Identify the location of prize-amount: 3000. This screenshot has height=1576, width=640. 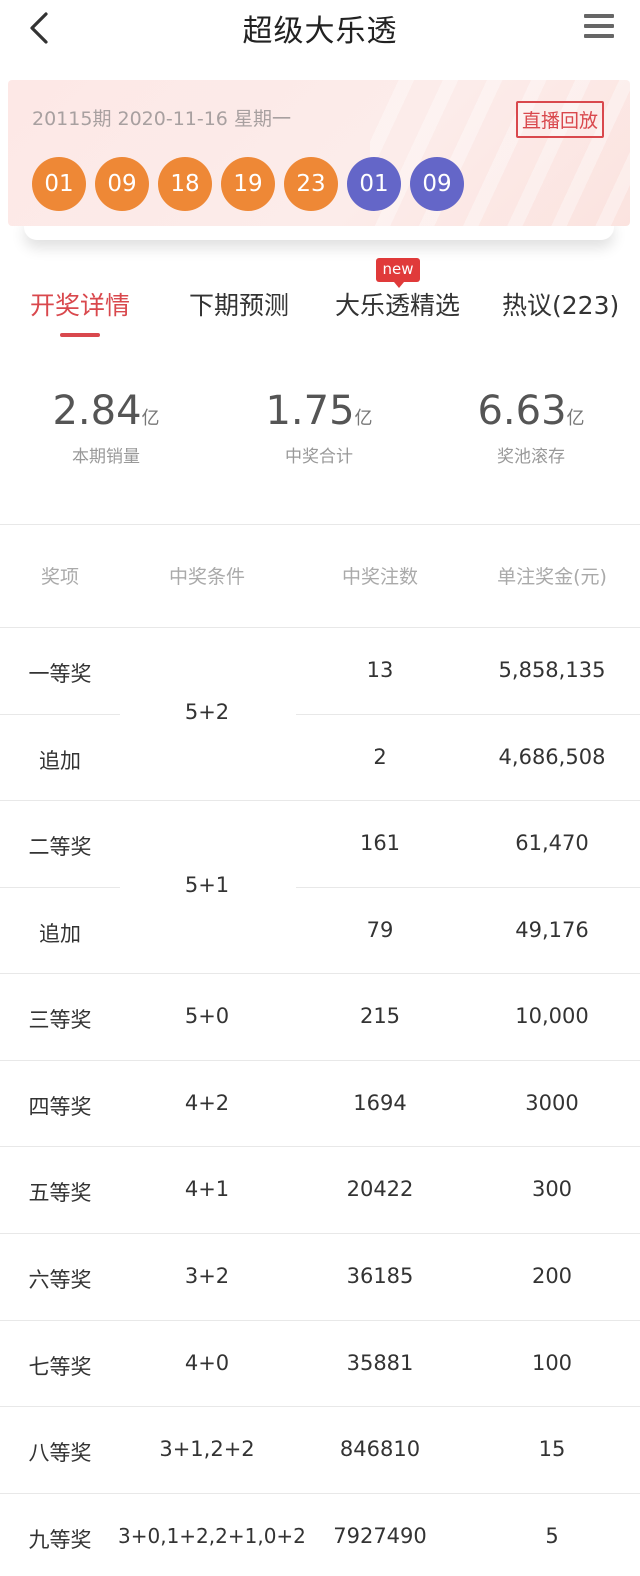
(552, 1103).